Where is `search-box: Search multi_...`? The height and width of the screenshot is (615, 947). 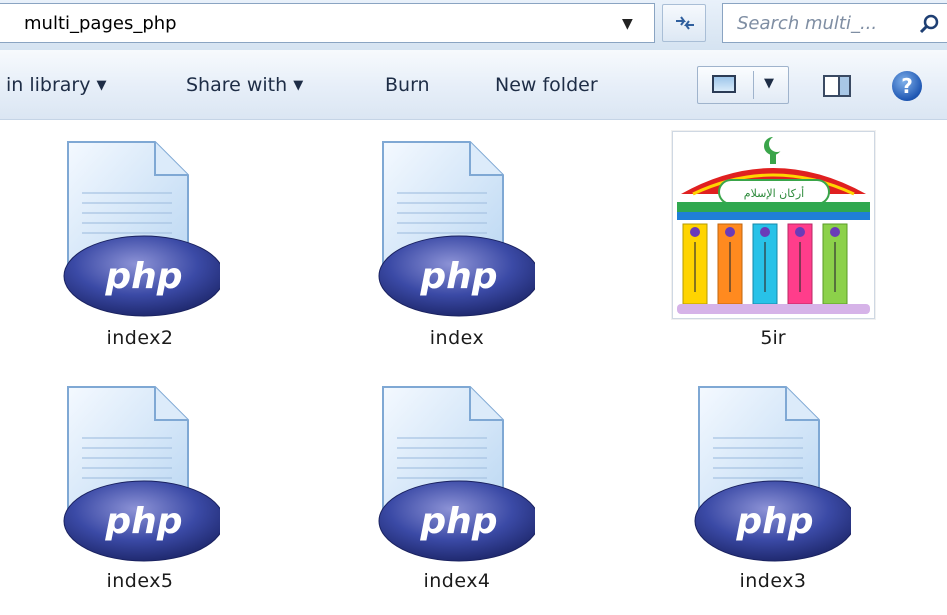
search-box: Search multi_... is located at coordinates (834, 23).